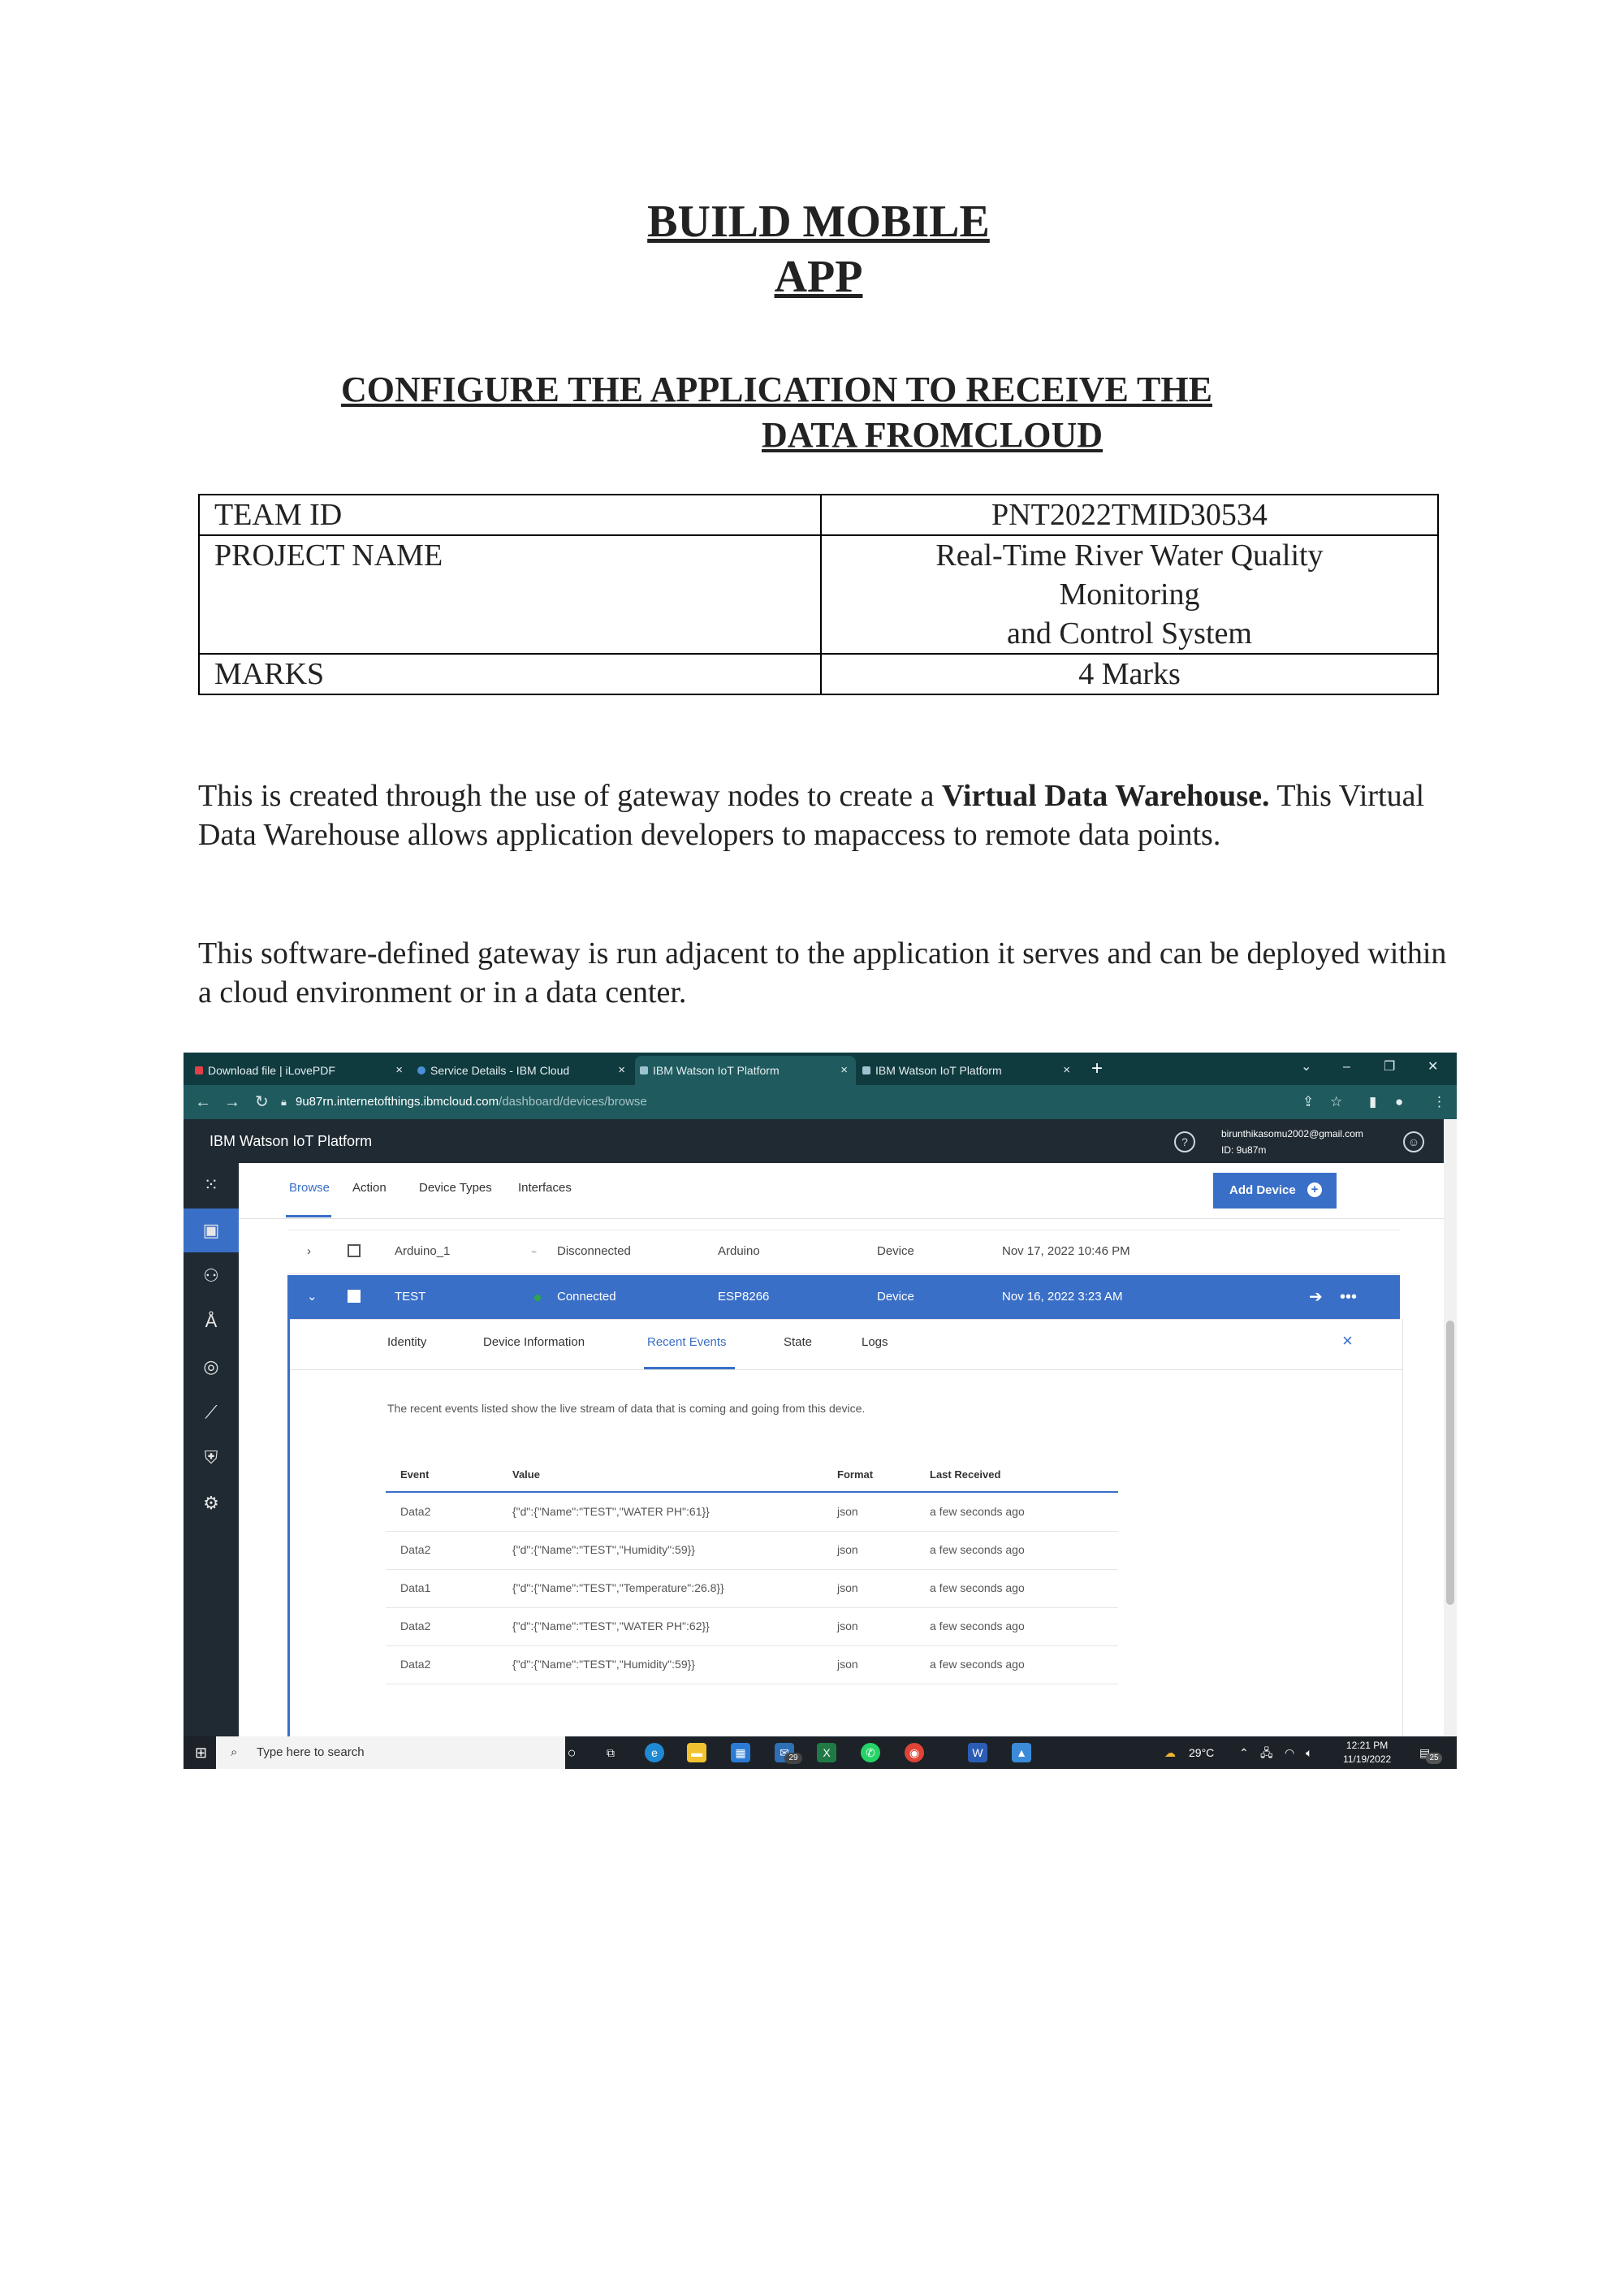  What do you see at coordinates (1306, 1067) in the screenshot?
I see `tab-search-icon: ⌄` at bounding box center [1306, 1067].